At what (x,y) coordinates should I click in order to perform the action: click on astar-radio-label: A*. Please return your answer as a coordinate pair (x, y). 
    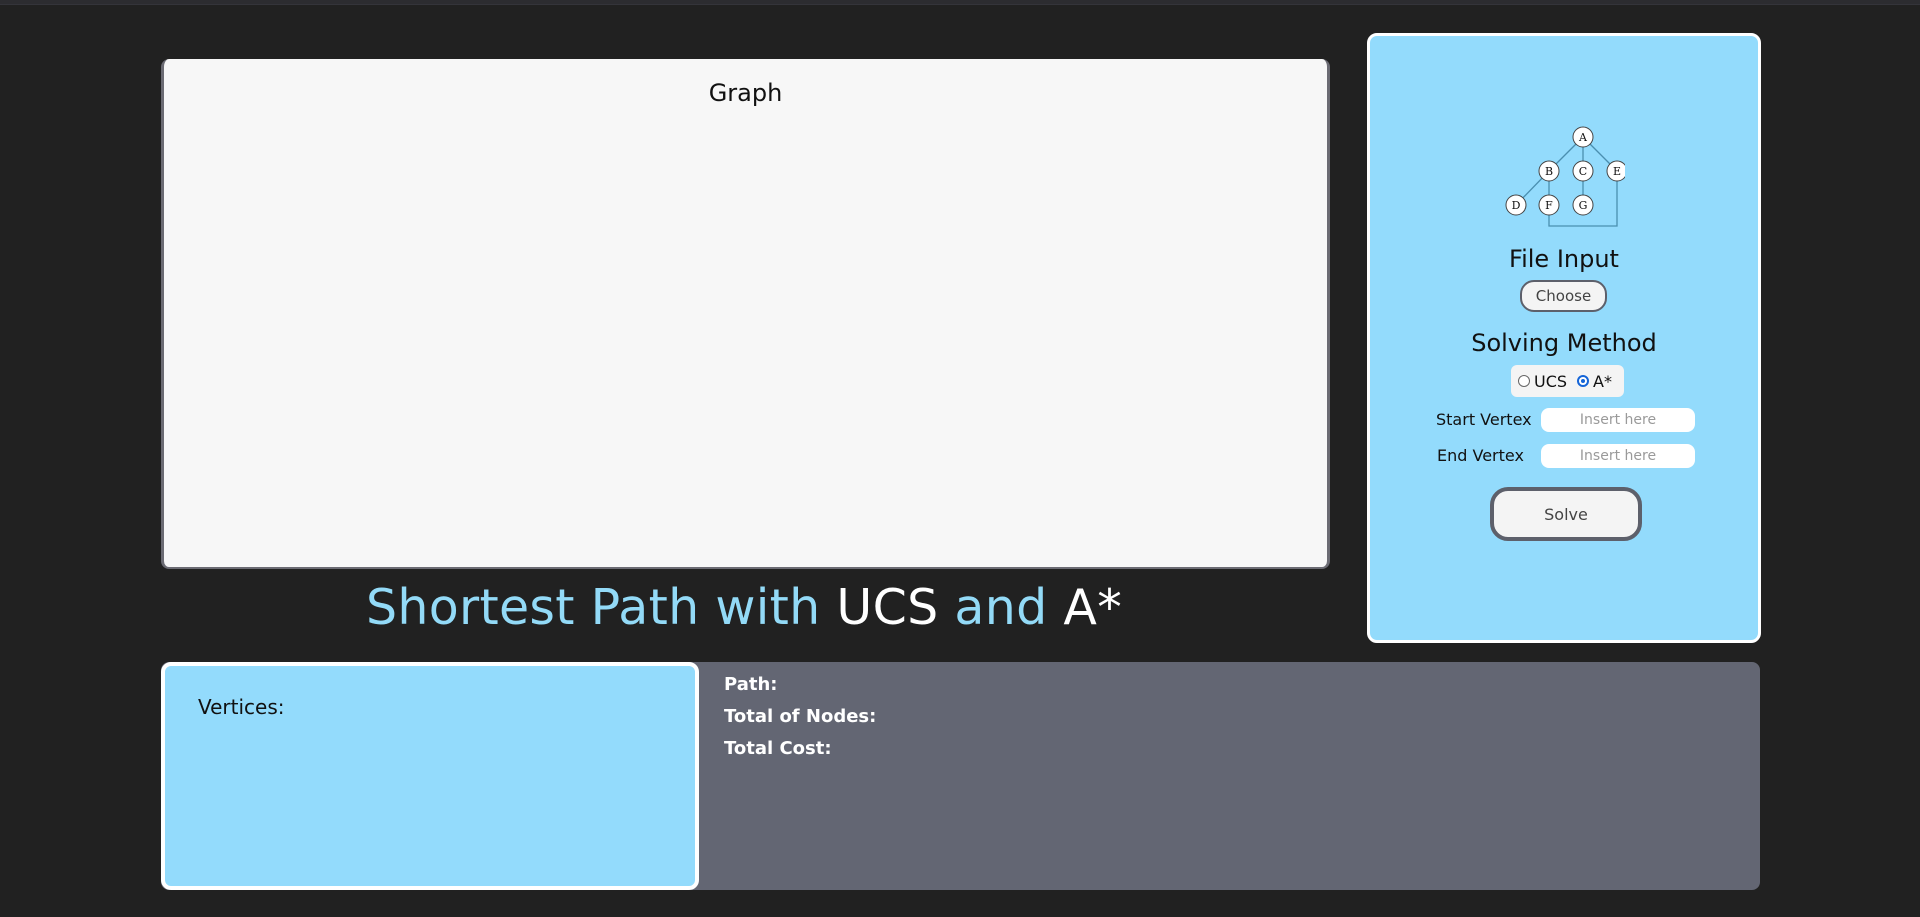
    Looking at the image, I should click on (1602, 381).